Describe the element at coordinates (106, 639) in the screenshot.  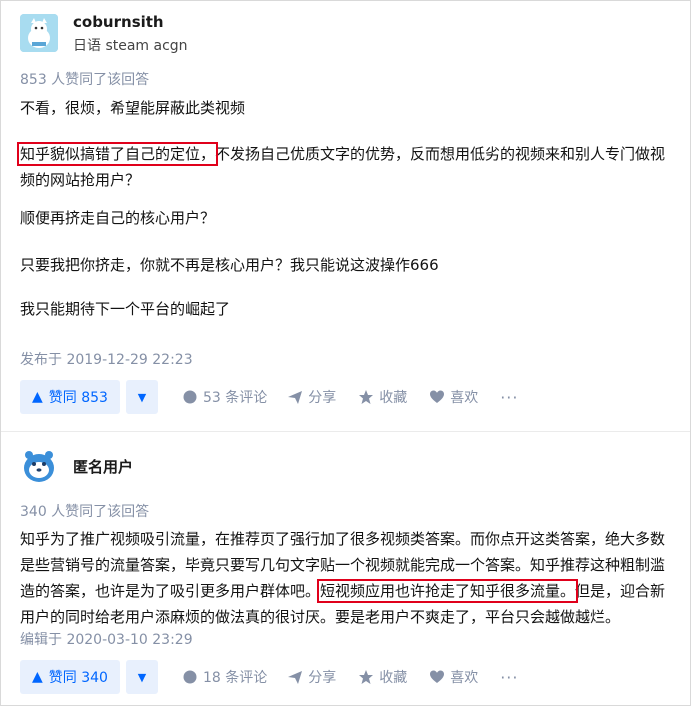
I see `edit-date: 编辑于 2020-03-10 23:29` at that location.